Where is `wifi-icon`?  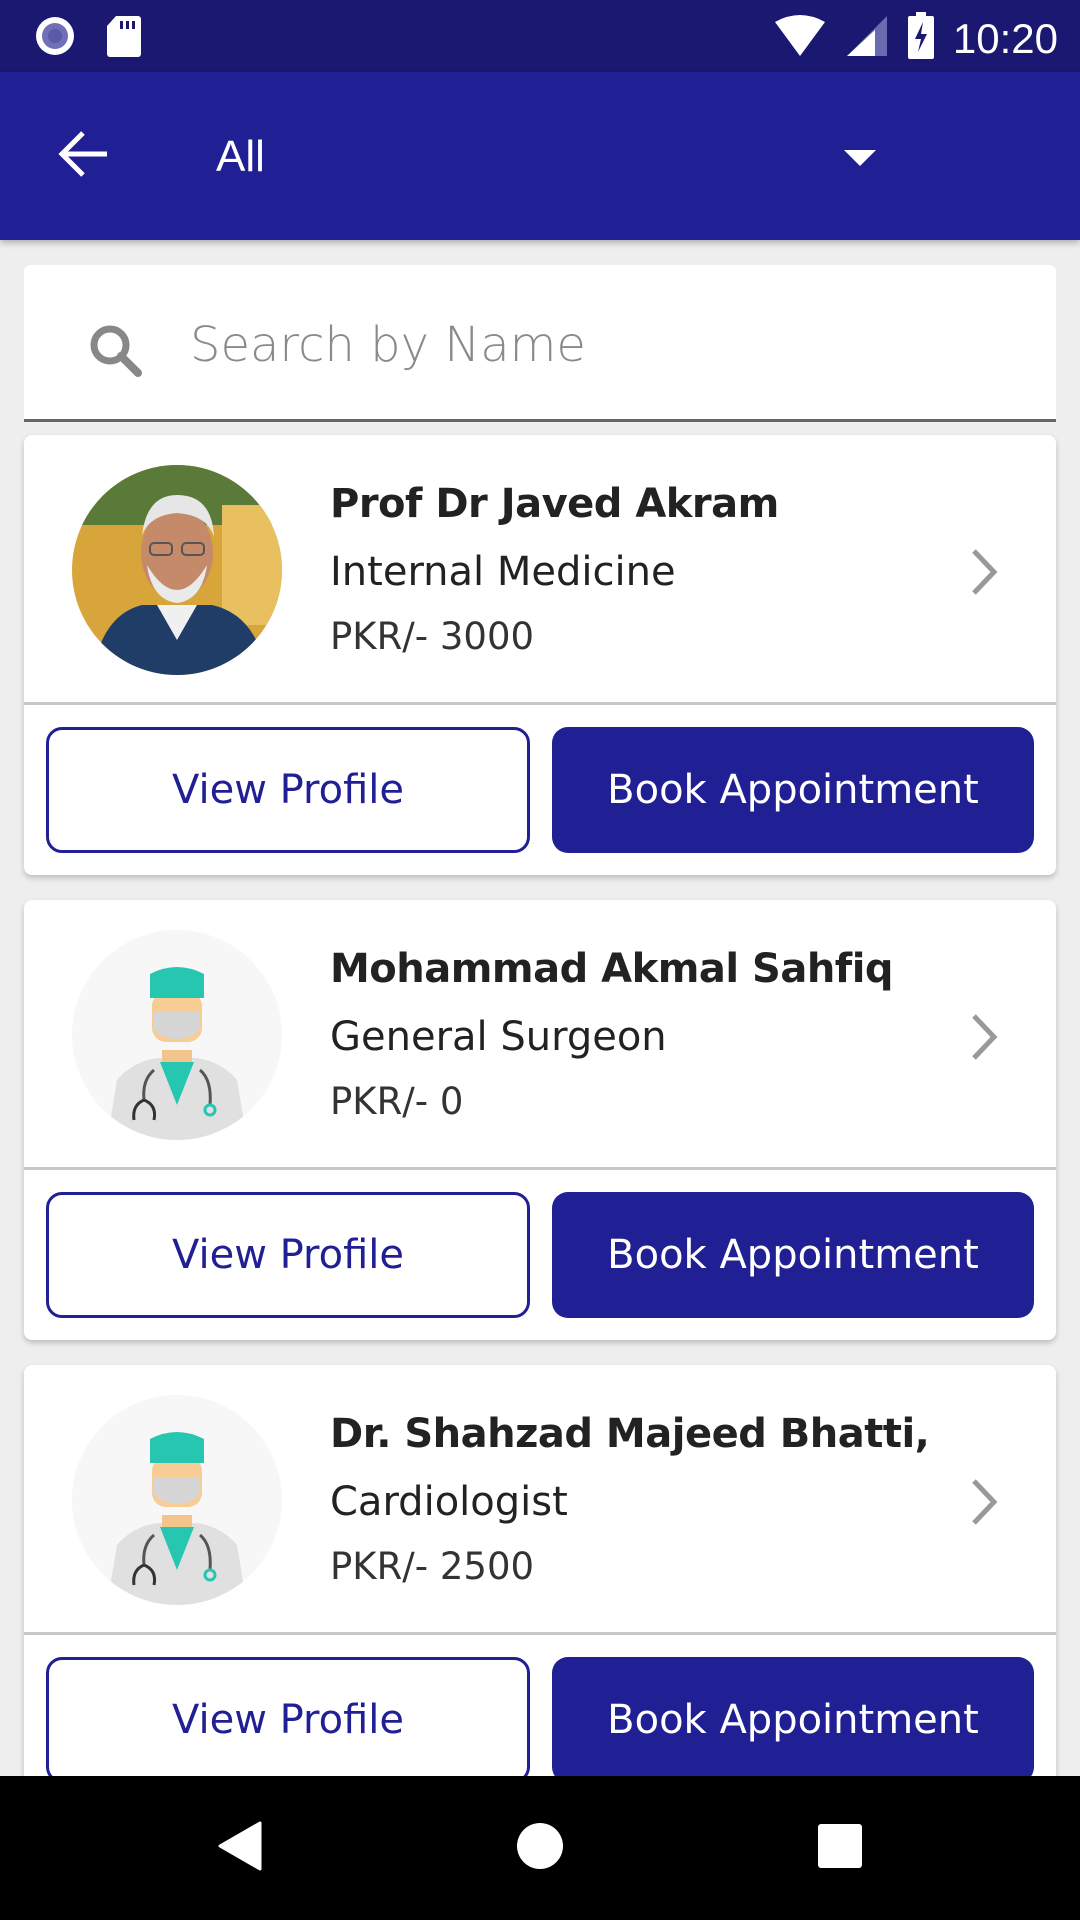 wifi-icon is located at coordinates (800, 38).